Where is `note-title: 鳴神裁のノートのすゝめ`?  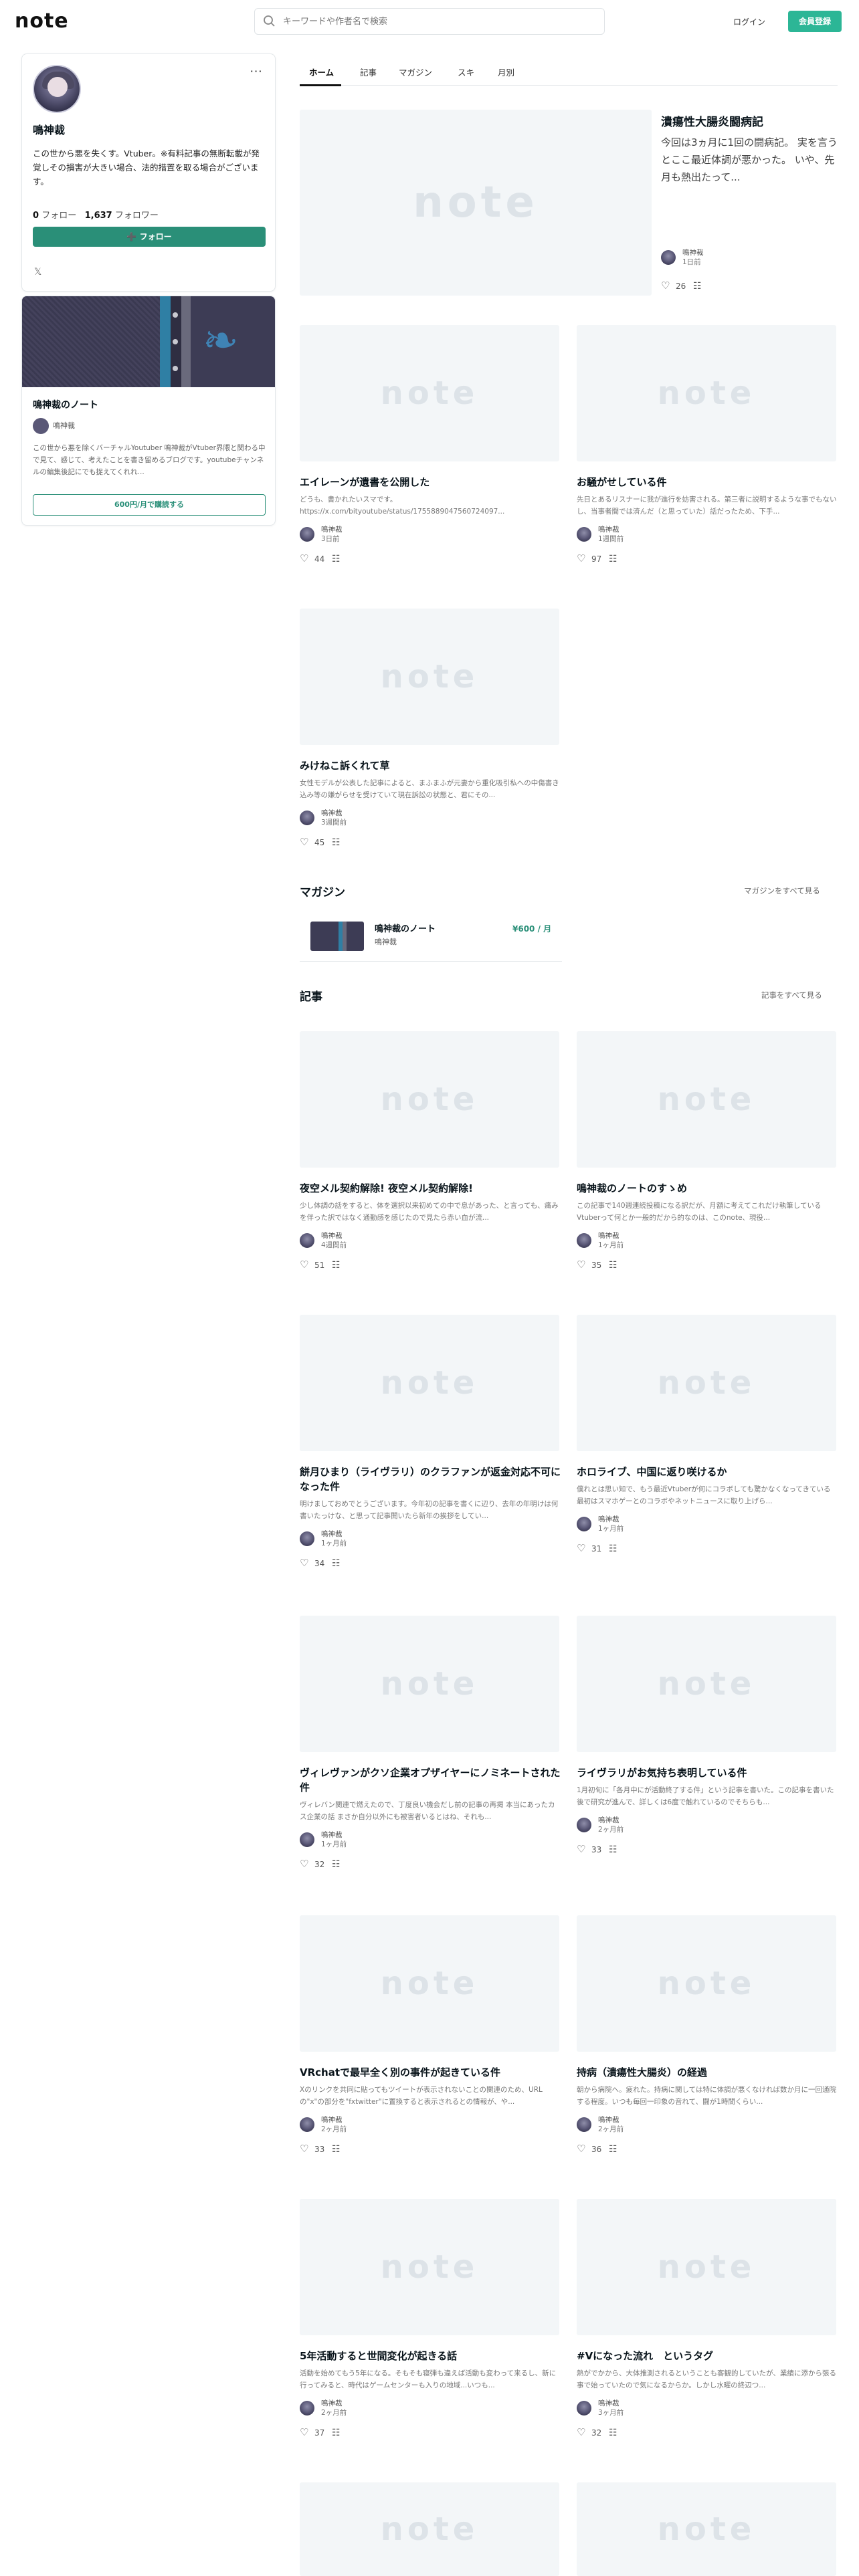 note-title: 鳴神裁のノートのすゝめ is located at coordinates (708, 1188).